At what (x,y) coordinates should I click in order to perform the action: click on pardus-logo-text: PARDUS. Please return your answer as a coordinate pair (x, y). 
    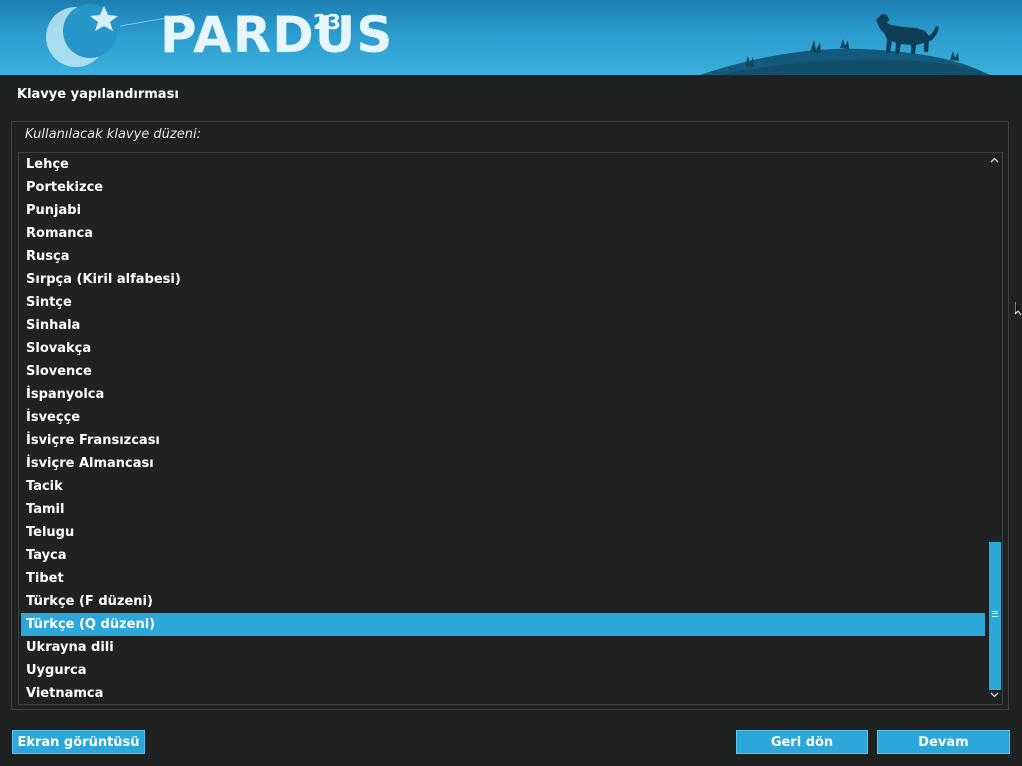
    Looking at the image, I should click on (277, 35).